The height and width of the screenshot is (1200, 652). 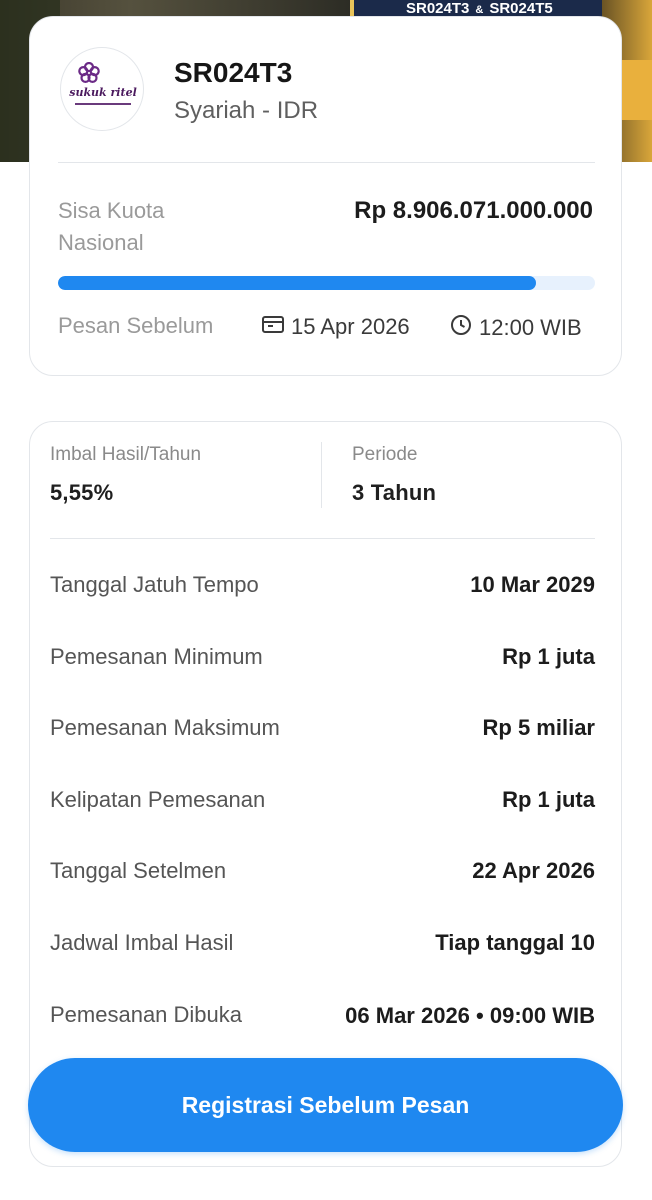 I want to click on yield-value: 5,55%, so click(x=82, y=492).